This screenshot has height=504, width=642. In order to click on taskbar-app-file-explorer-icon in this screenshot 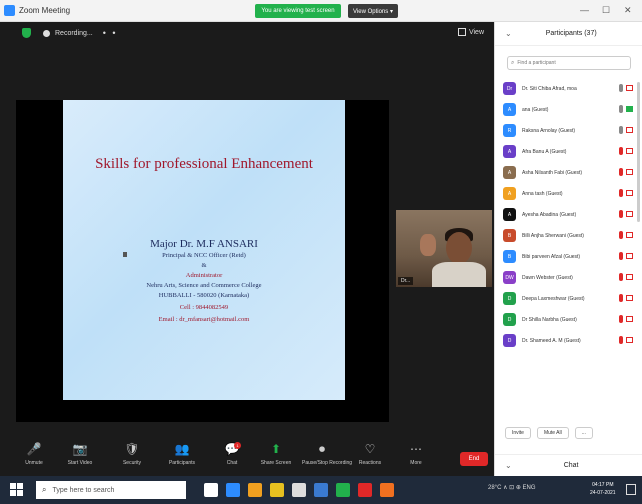, I will do `click(255, 490)`.